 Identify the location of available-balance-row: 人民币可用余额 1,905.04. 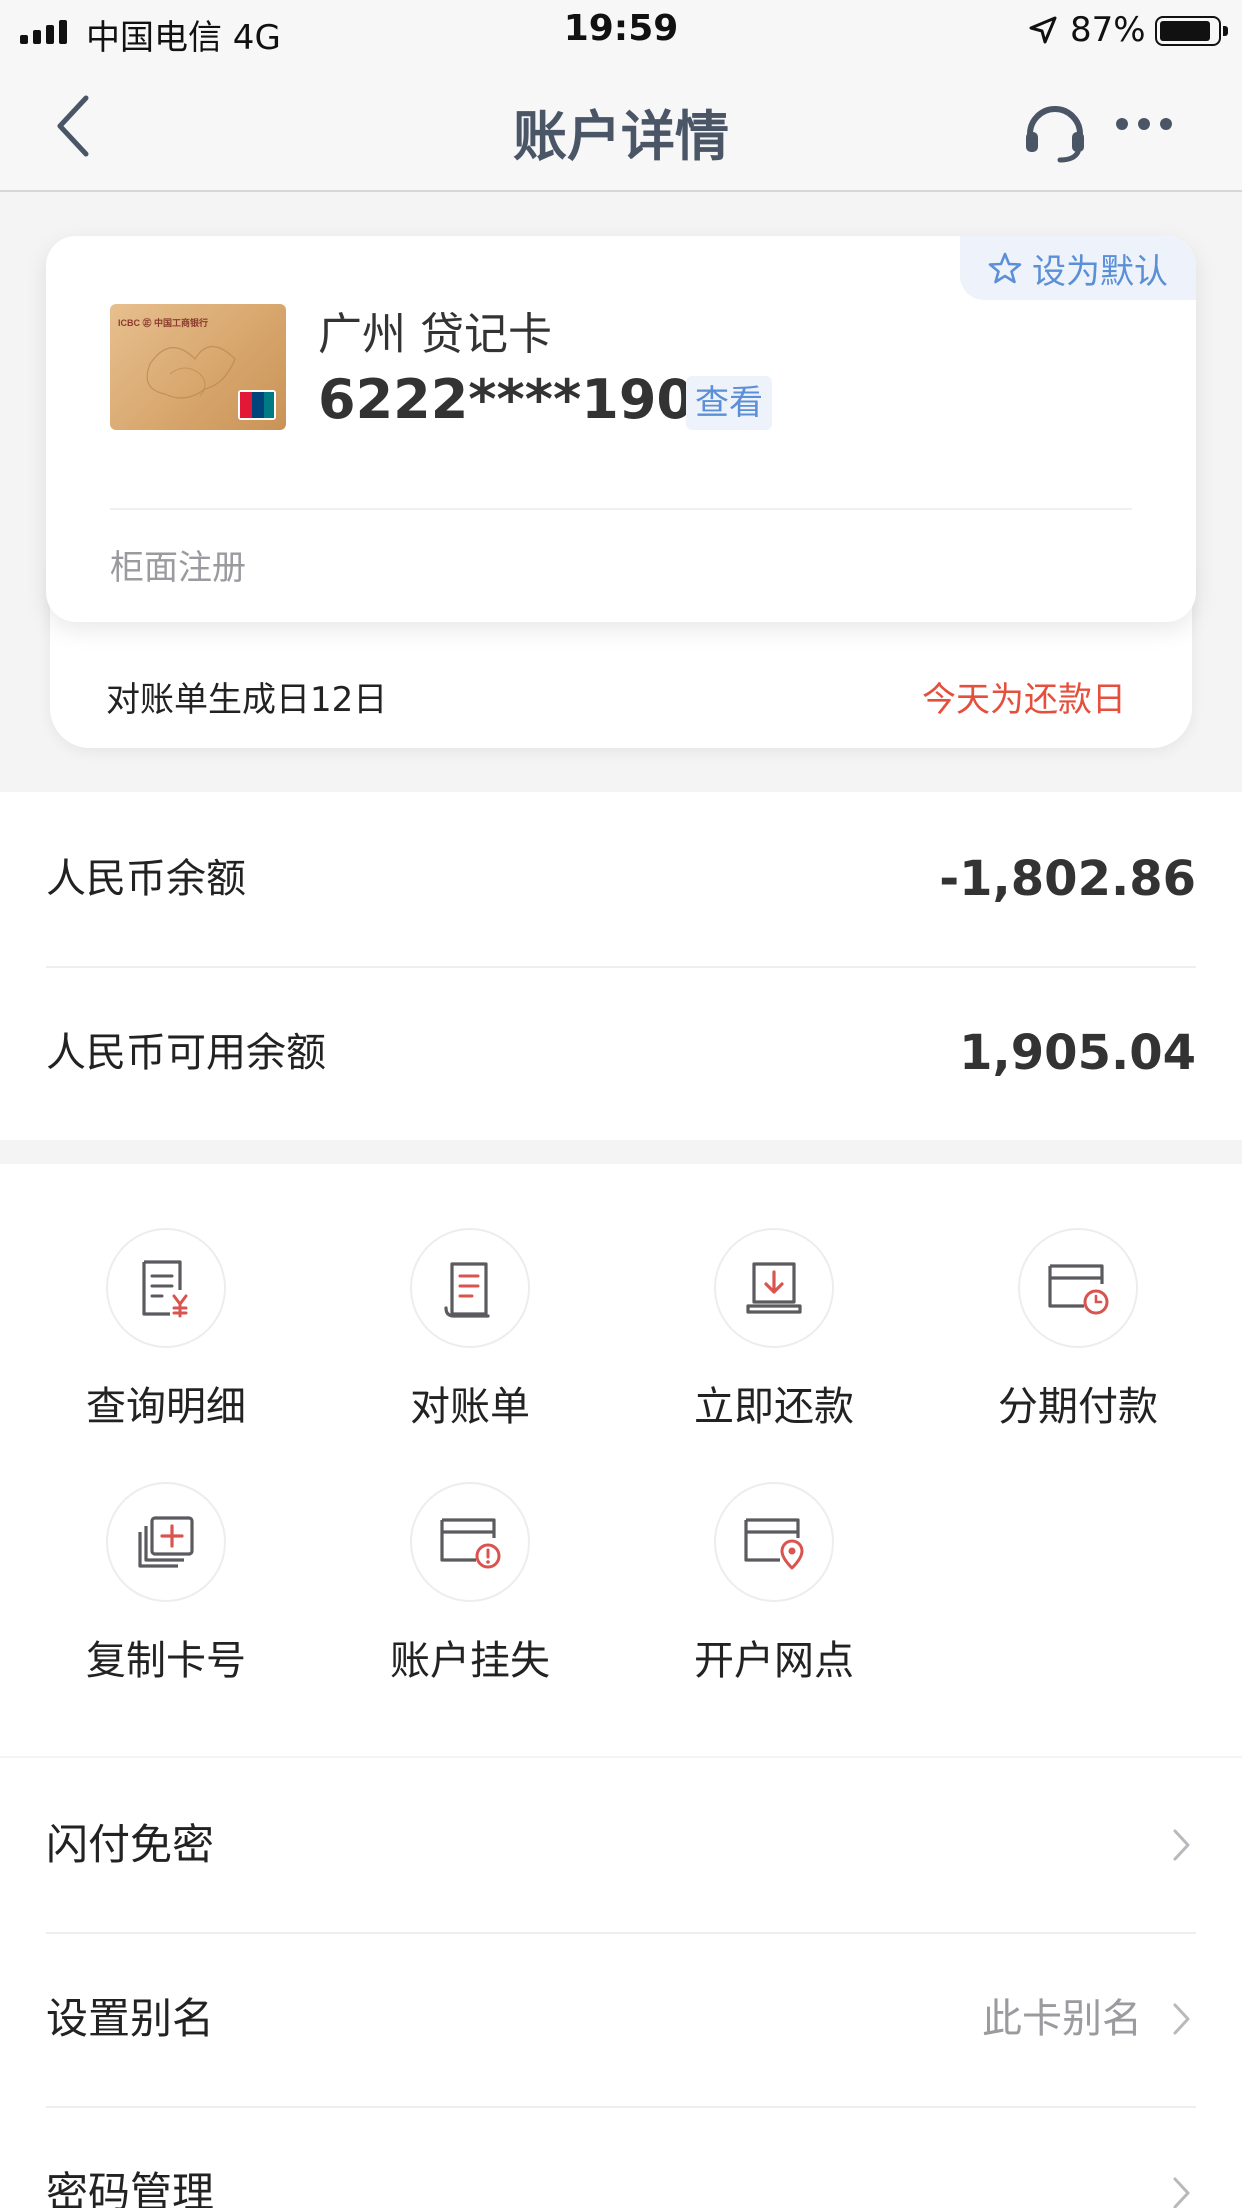
(621, 1053).